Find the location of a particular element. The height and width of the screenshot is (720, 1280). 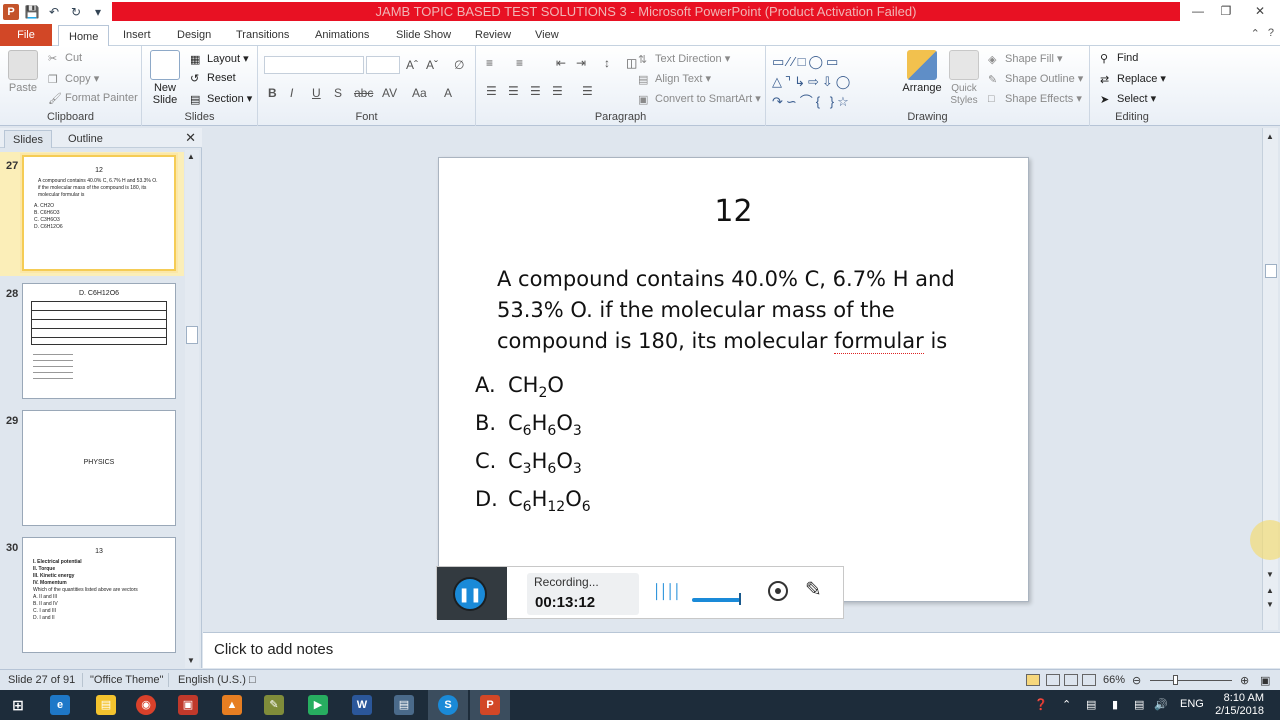

paste-button: Paste is located at coordinates (23, 72).